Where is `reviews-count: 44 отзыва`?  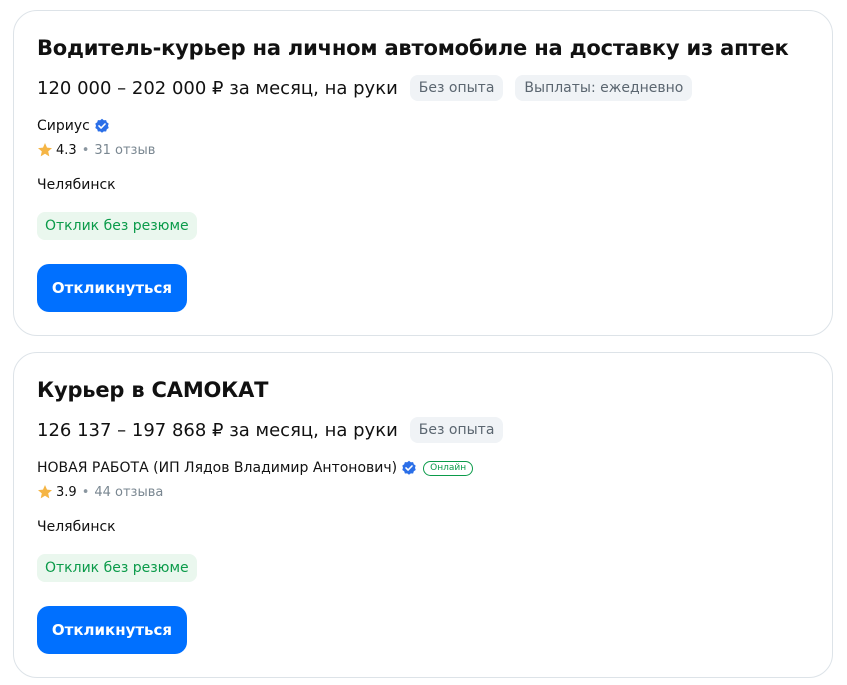
reviews-count: 44 отзыва is located at coordinates (128, 492).